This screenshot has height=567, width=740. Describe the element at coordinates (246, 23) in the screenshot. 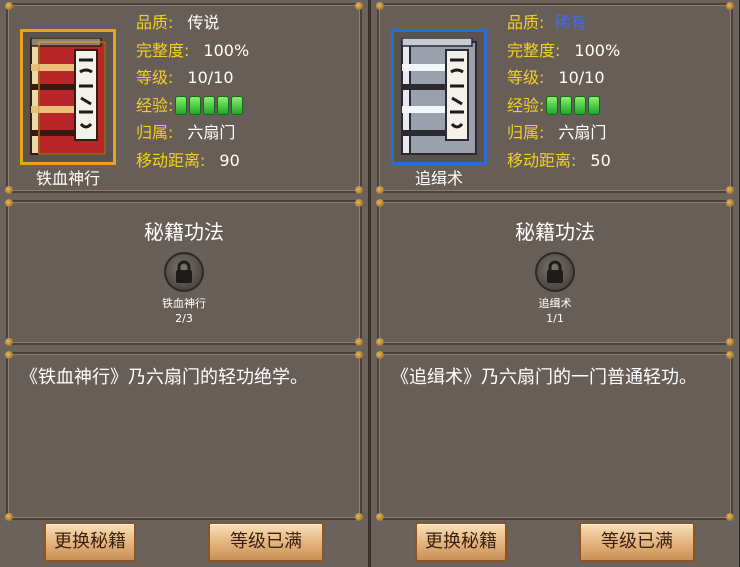

I see `stat-quality: 品质: 传说` at that location.